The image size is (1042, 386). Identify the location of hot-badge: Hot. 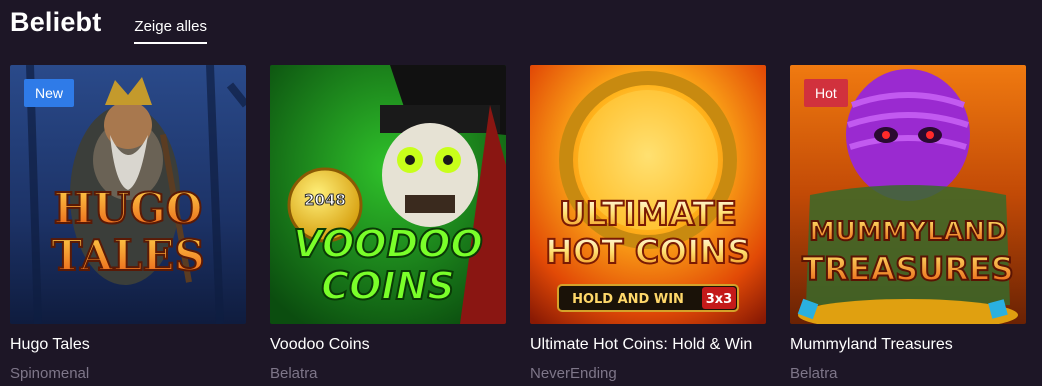
(826, 93).